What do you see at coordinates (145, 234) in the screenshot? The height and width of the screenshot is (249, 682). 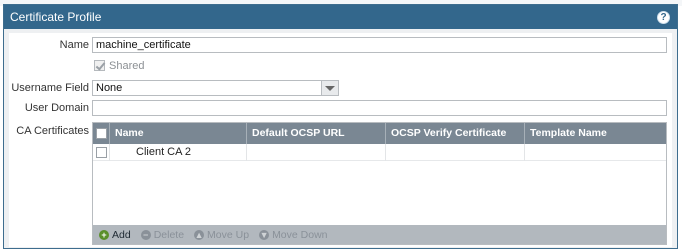 I see `minus-icon: −` at bounding box center [145, 234].